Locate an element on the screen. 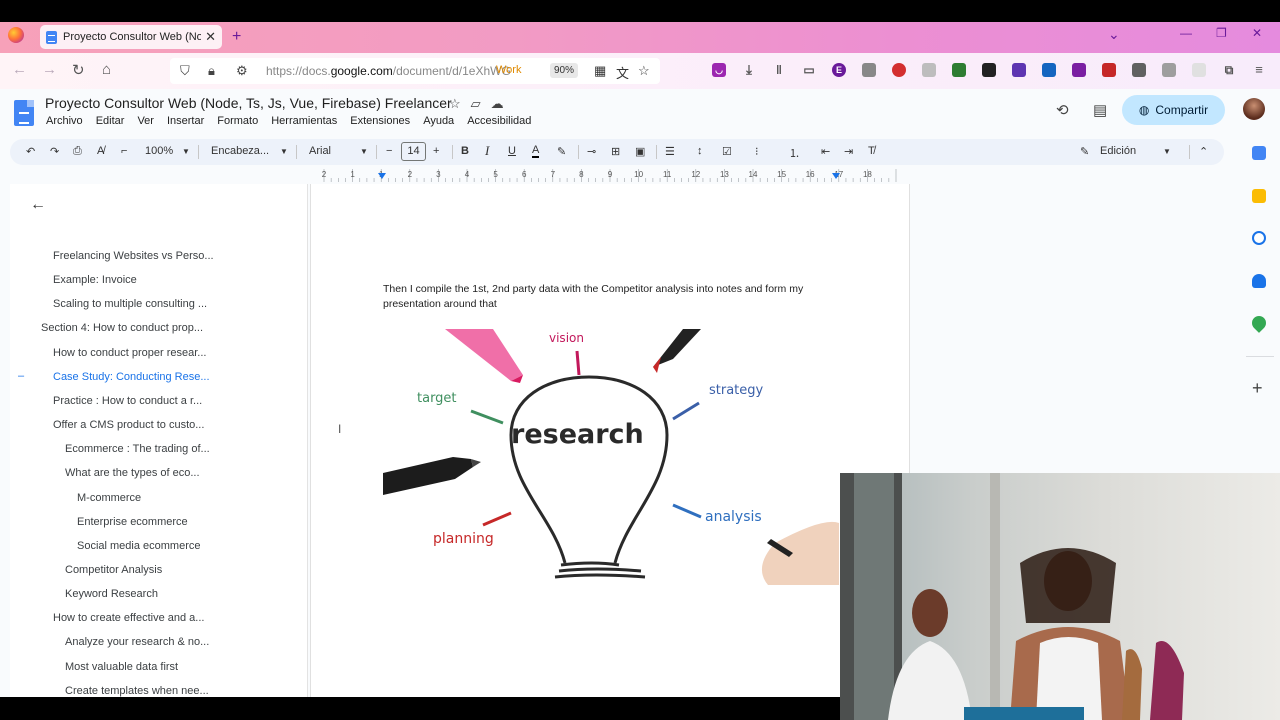  permissions-icon: ⚙ is located at coordinates (245, 71).